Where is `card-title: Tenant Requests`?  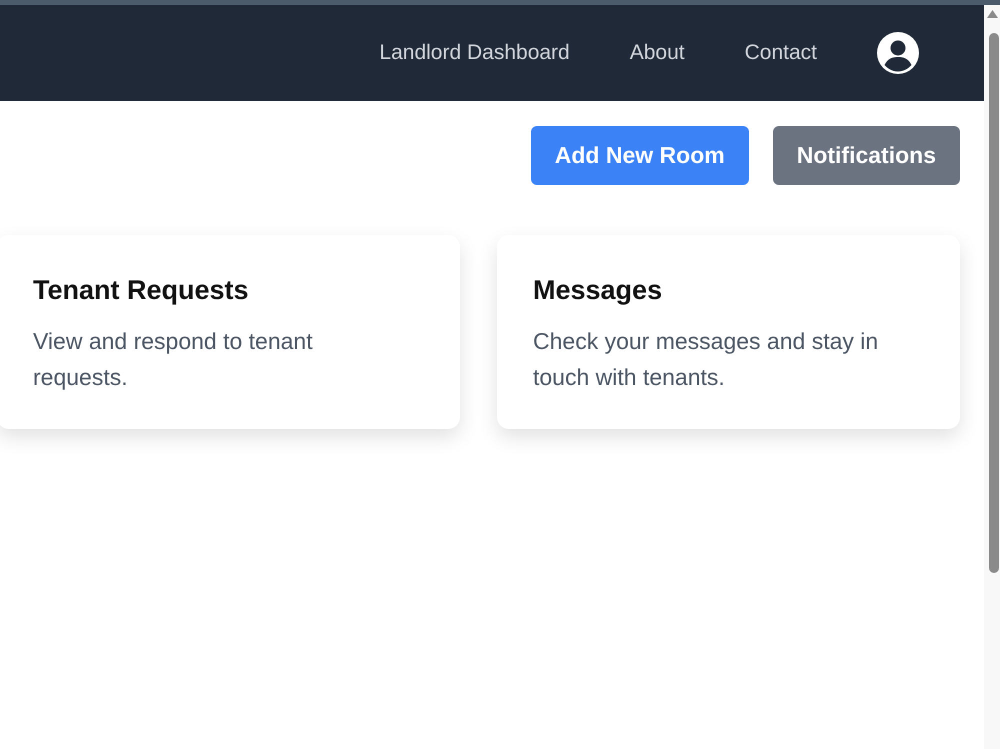 card-title: Tenant Requests is located at coordinates (141, 290).